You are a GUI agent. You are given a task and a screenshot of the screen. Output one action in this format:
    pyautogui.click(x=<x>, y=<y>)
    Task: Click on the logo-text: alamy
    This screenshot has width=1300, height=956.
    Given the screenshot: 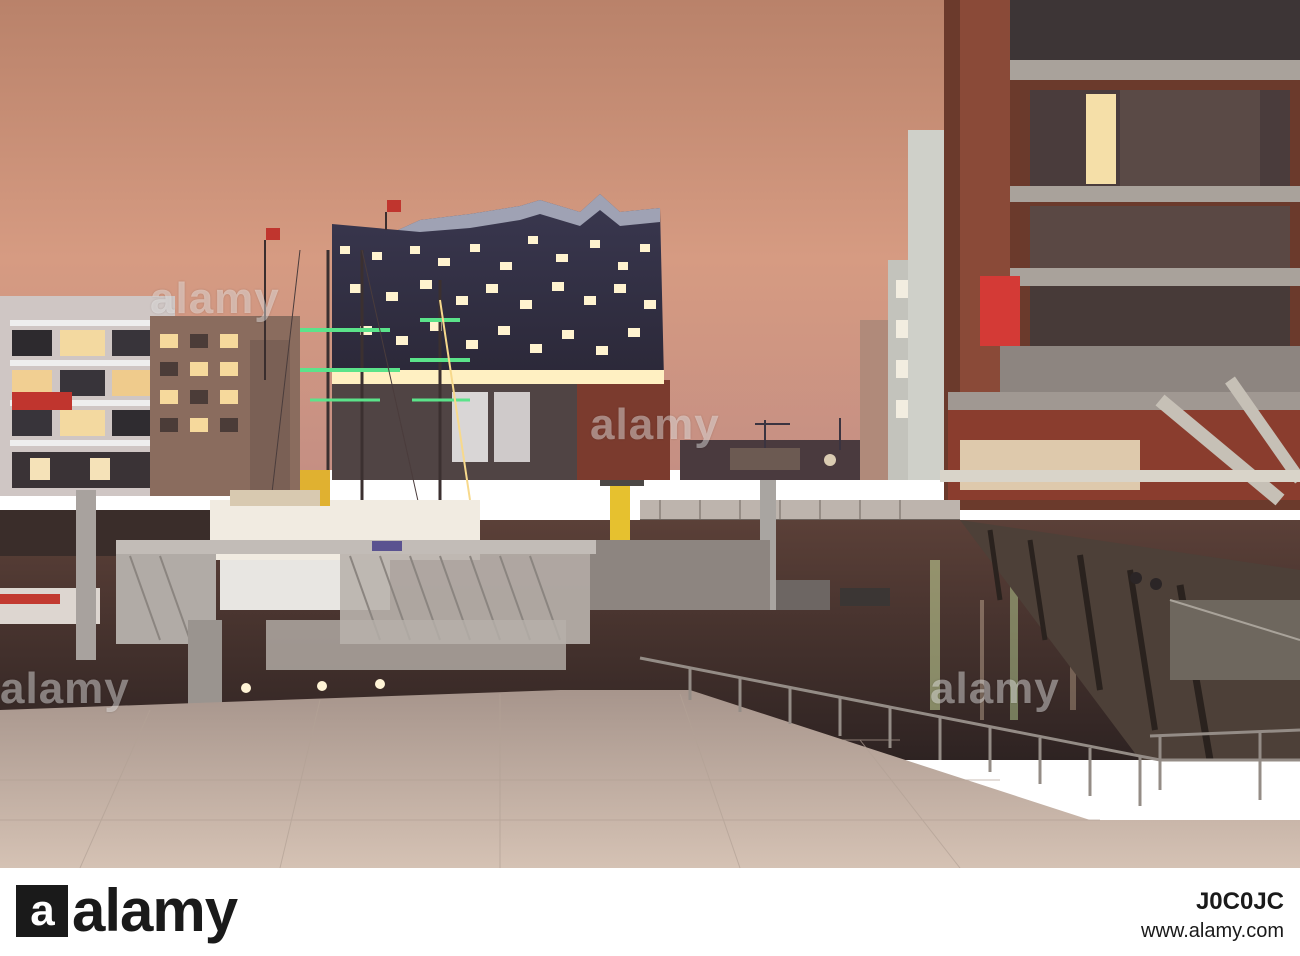 What is the action you would take?
    pyautogui.click(x=155, y=910)
    